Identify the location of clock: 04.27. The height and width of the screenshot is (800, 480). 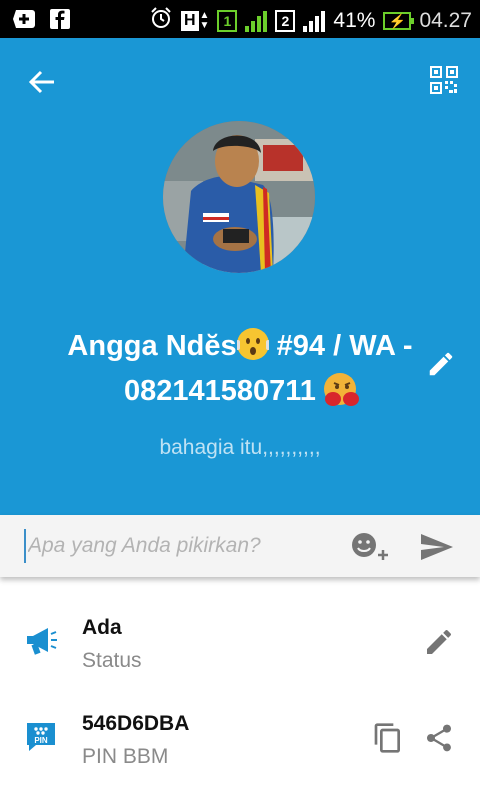
(445, 20).